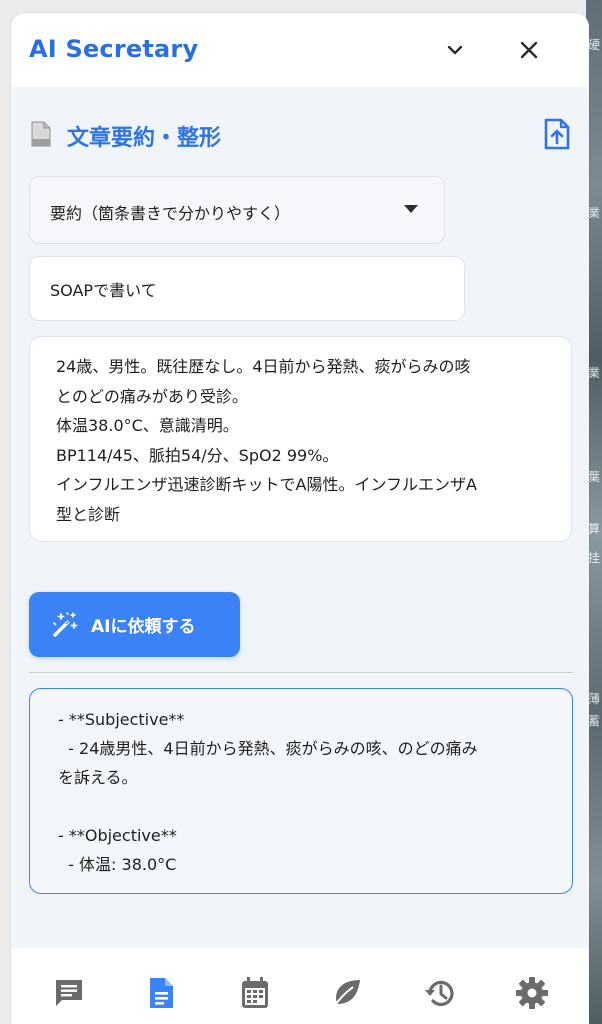 The width and height of the screenshot is (602, 1024). I want to click on upload-file-icon, so click(557, 134).